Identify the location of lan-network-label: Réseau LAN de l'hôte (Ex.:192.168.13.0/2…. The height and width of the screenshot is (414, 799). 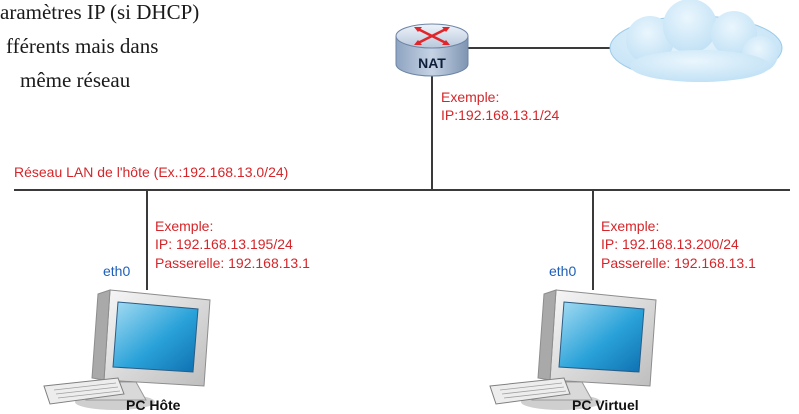
(151, 172).